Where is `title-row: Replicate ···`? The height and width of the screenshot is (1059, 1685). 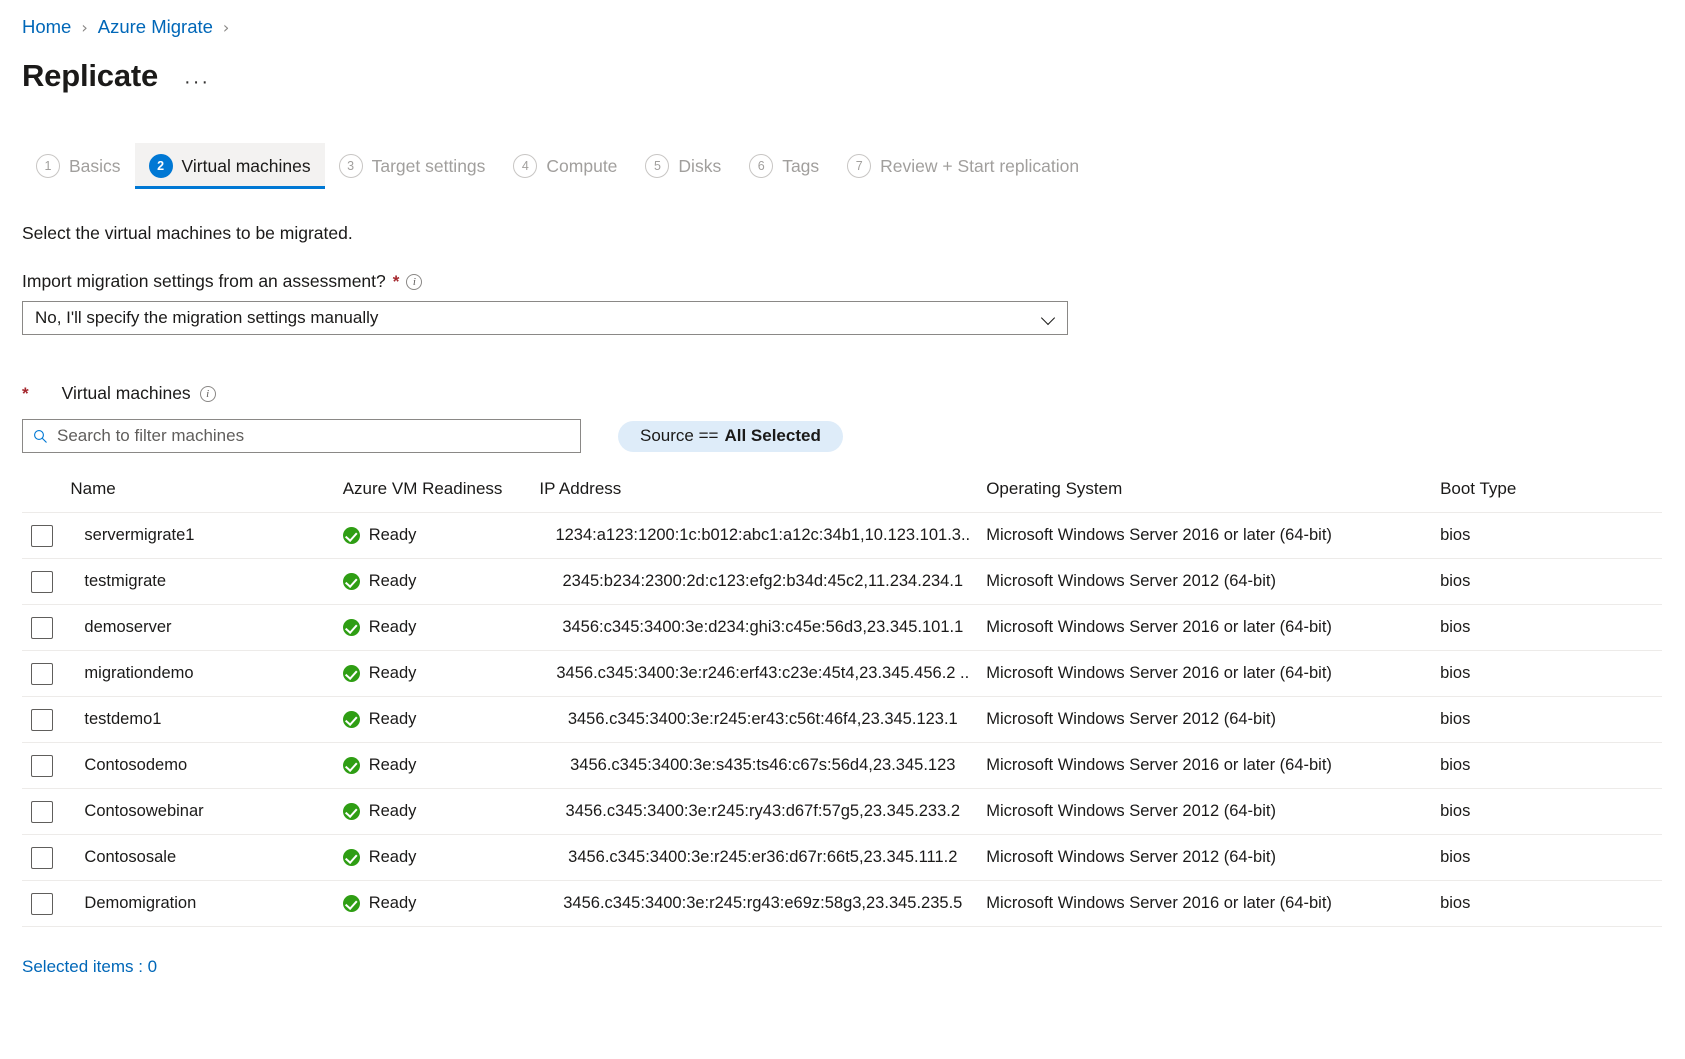 title-row: Replicate ··· is located at coordinates (853, 71).